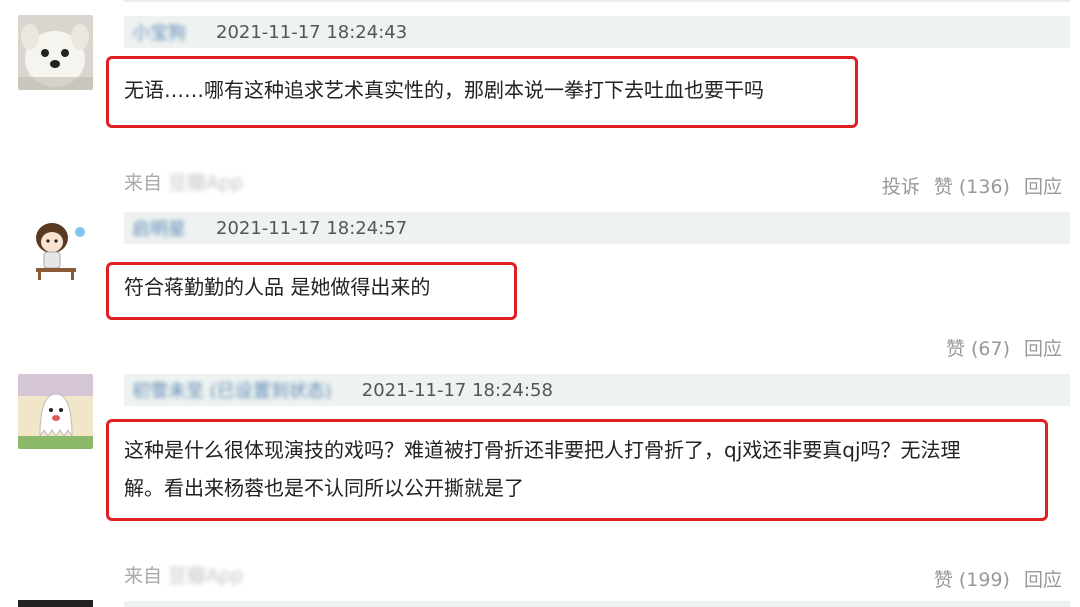  What do you see at coordinates (55, 52) in the screenshot?
I see `dog-avatar-icon` at bounding box center [55, 52].